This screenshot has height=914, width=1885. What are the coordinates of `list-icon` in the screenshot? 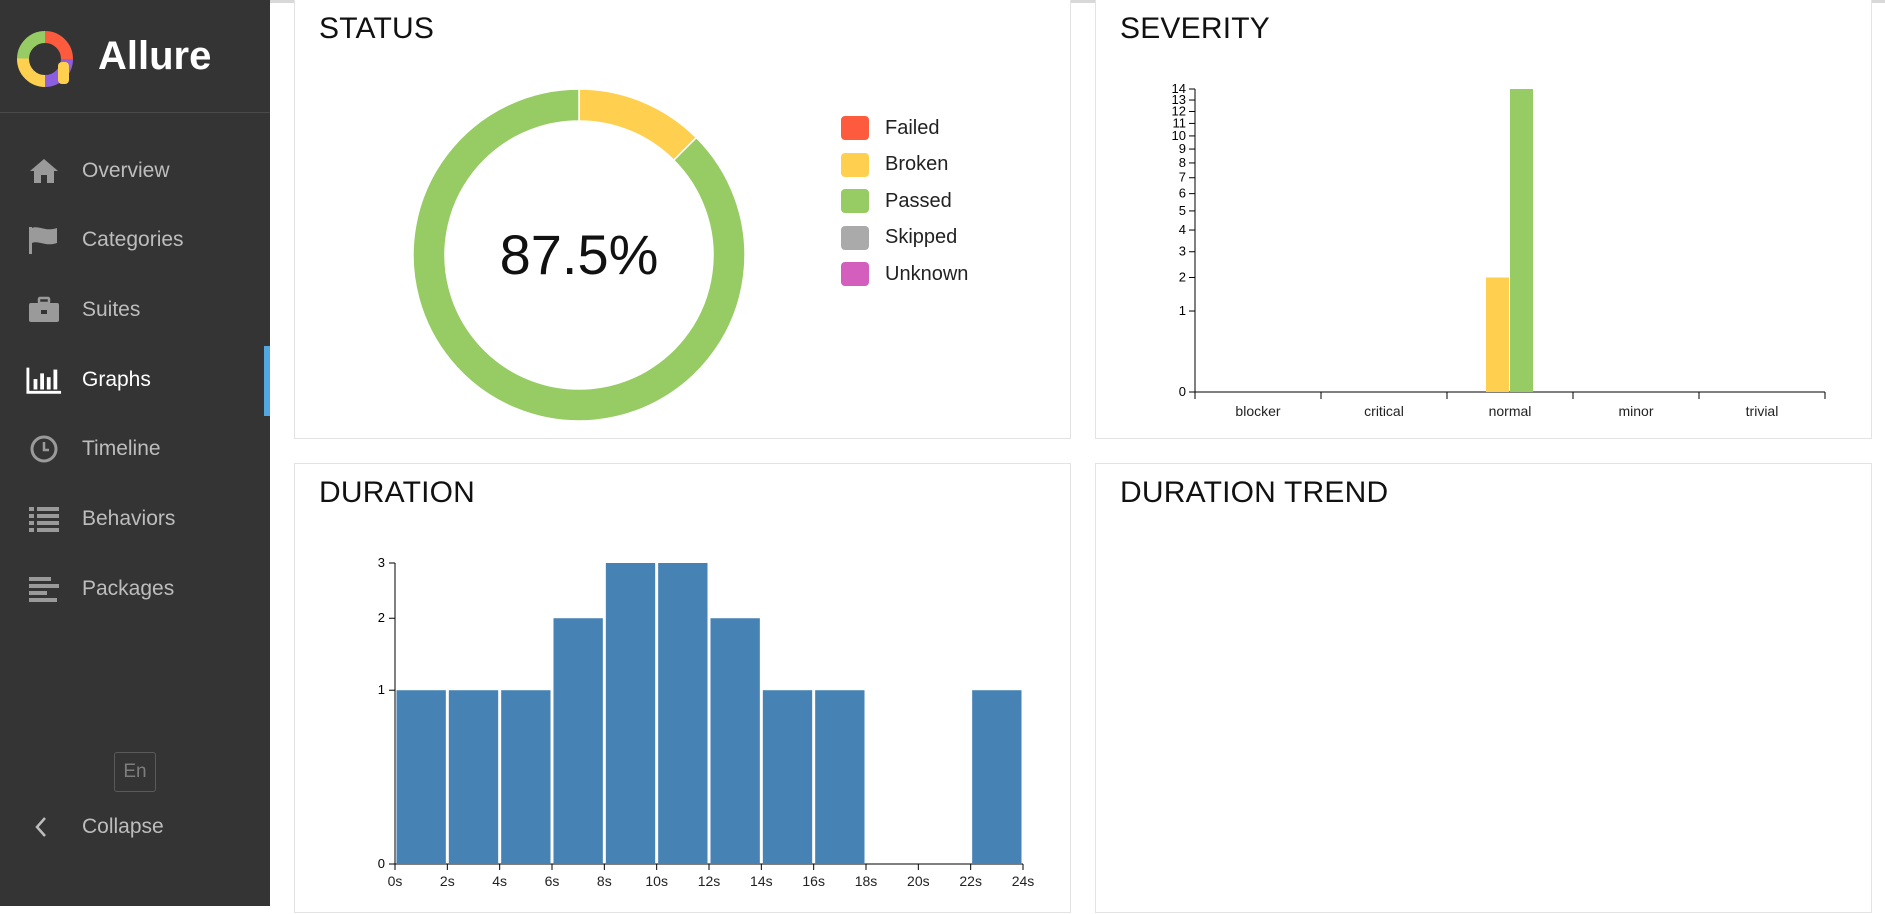 It's located at (44, 519).